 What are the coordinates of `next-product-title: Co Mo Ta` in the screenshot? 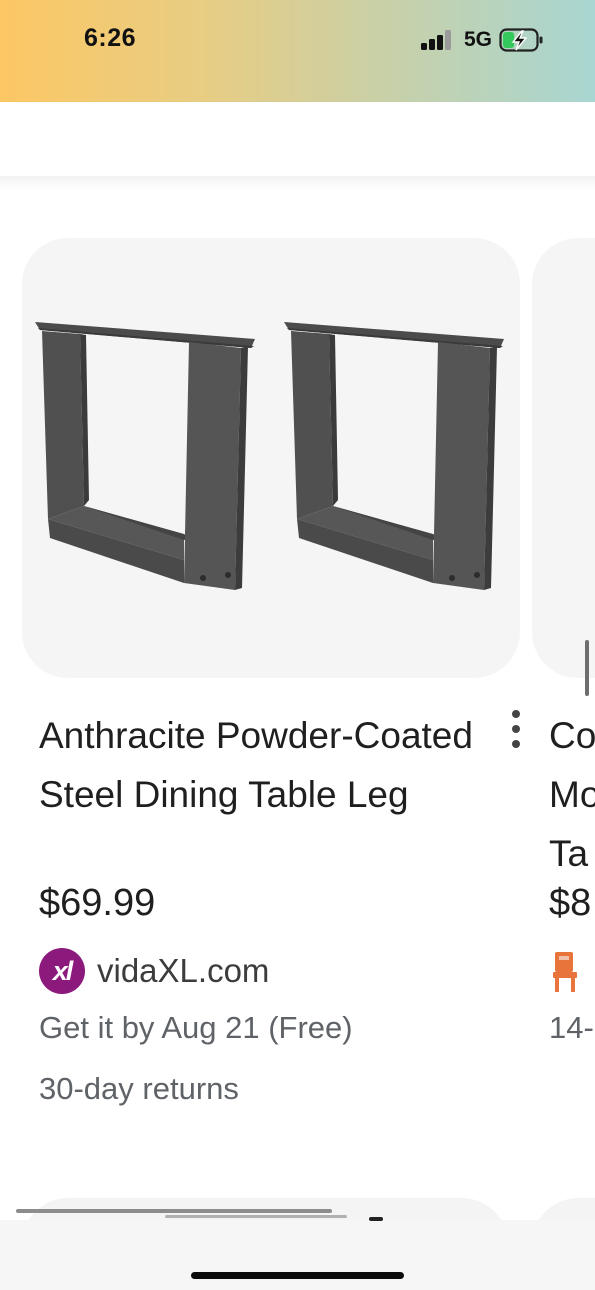 It's located at (572, 794).